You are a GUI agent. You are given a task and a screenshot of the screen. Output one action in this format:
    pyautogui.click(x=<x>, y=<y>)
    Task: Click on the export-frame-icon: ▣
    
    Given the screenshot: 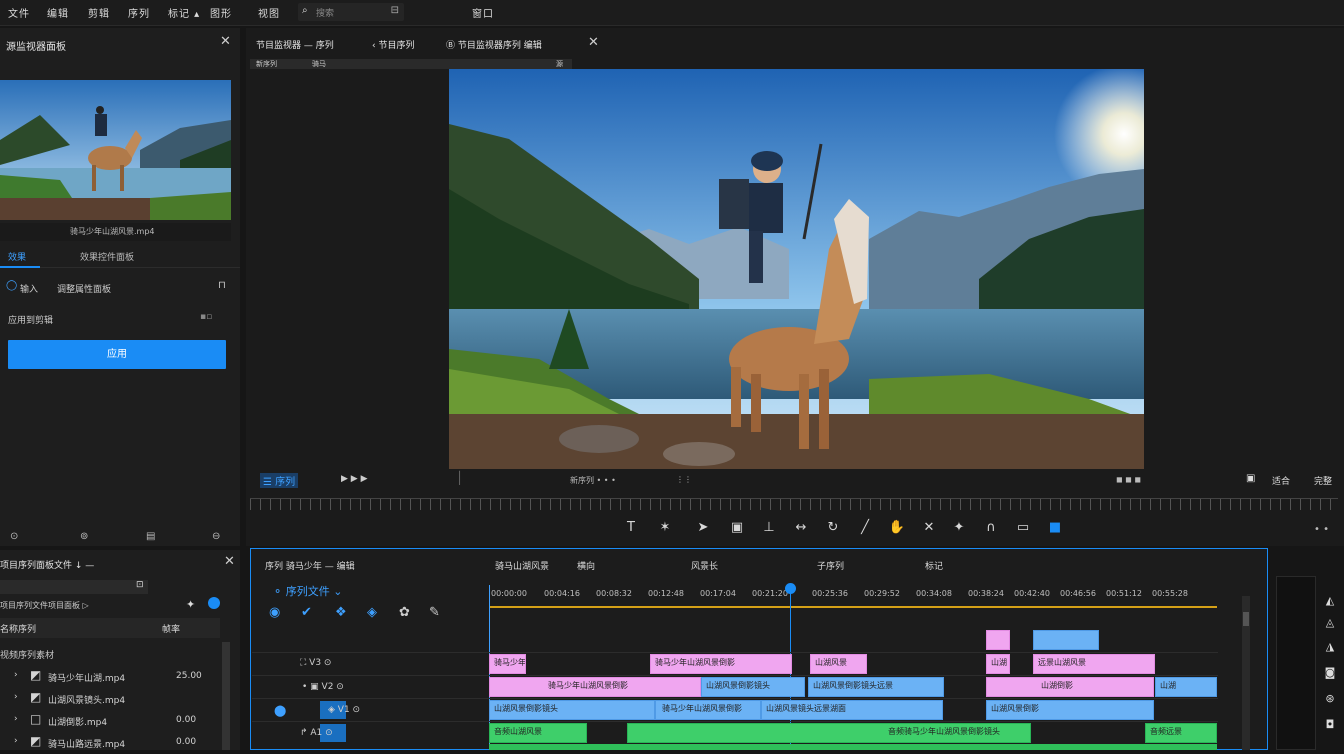 What is the action you would take?
    pyautogui.click(x=1250, y=478)
    